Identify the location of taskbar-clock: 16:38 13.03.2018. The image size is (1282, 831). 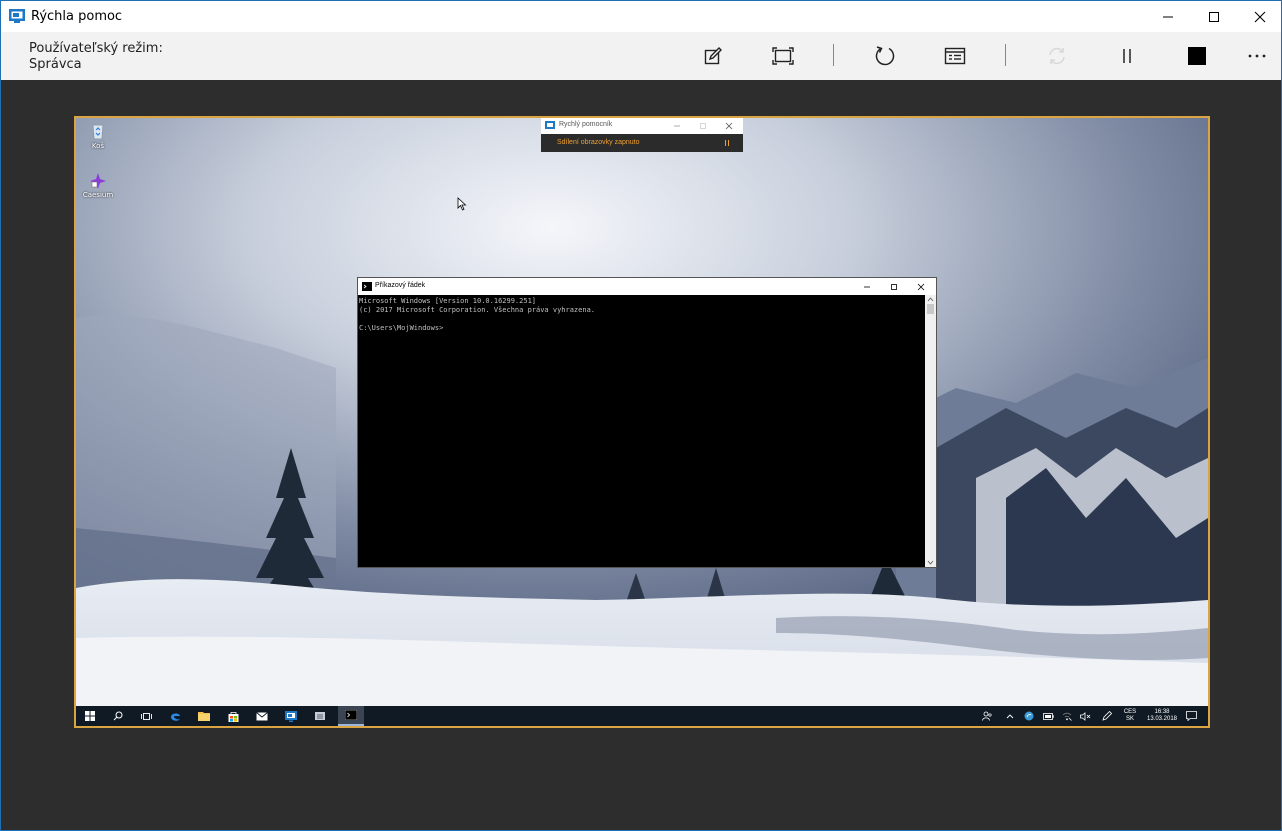
(1162, 716).